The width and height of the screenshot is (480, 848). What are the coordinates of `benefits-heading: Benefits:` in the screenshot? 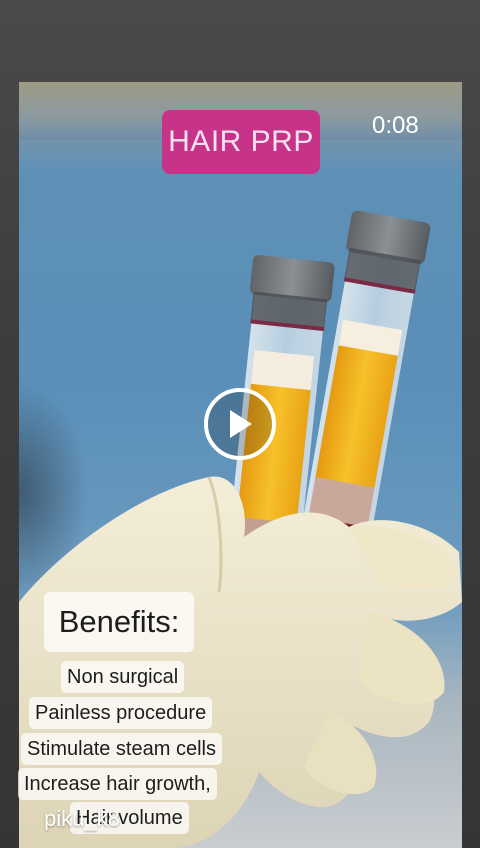 It's located at (119, 622).